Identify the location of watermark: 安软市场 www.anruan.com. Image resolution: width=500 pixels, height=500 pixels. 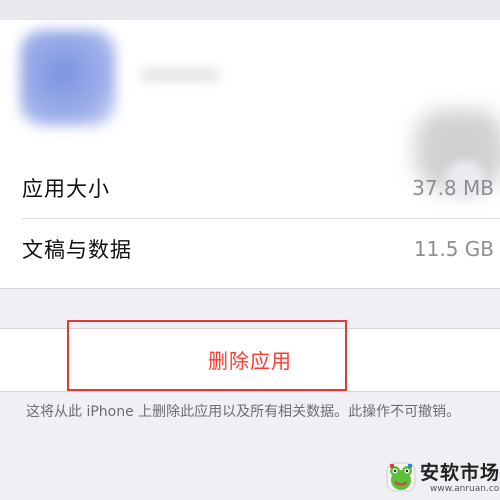
(442, 476).